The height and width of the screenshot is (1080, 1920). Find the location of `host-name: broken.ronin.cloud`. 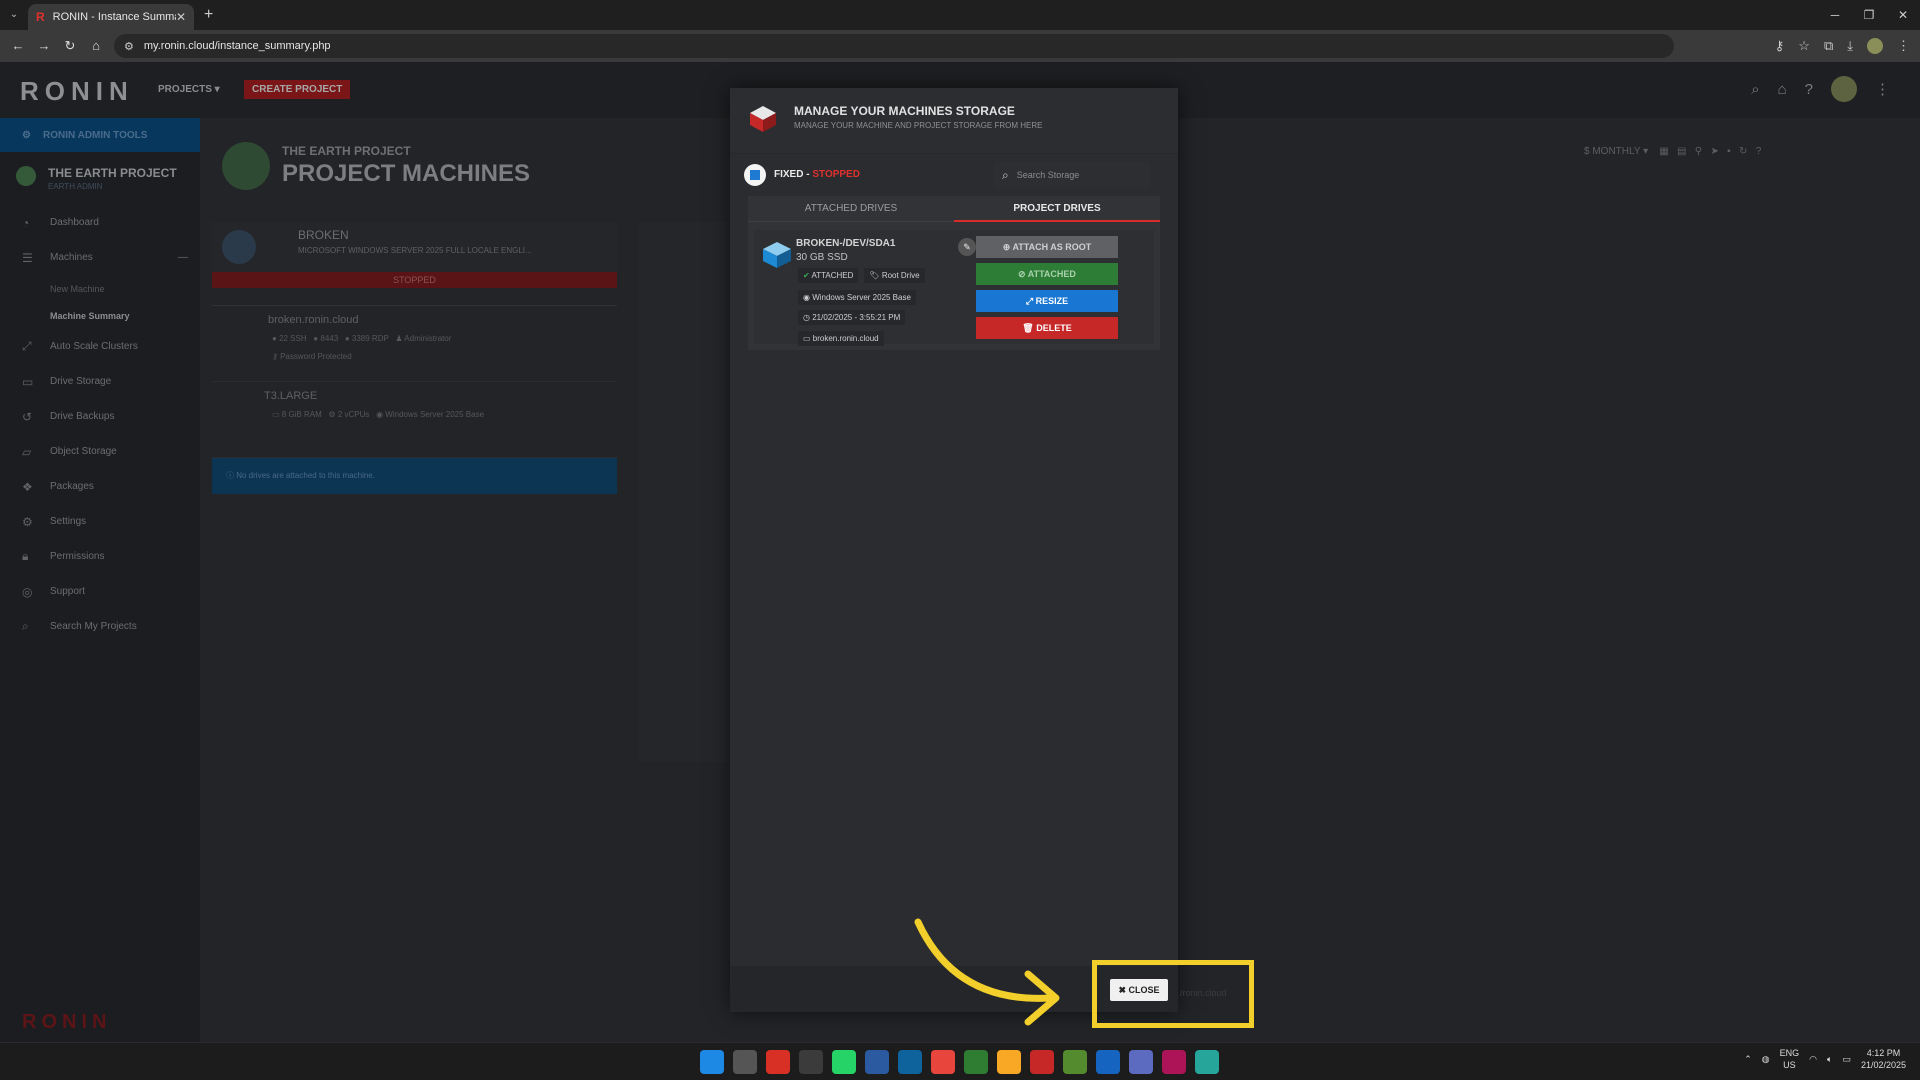

host-name: broken.ronin.cloud is located at coordinates (313, 320).